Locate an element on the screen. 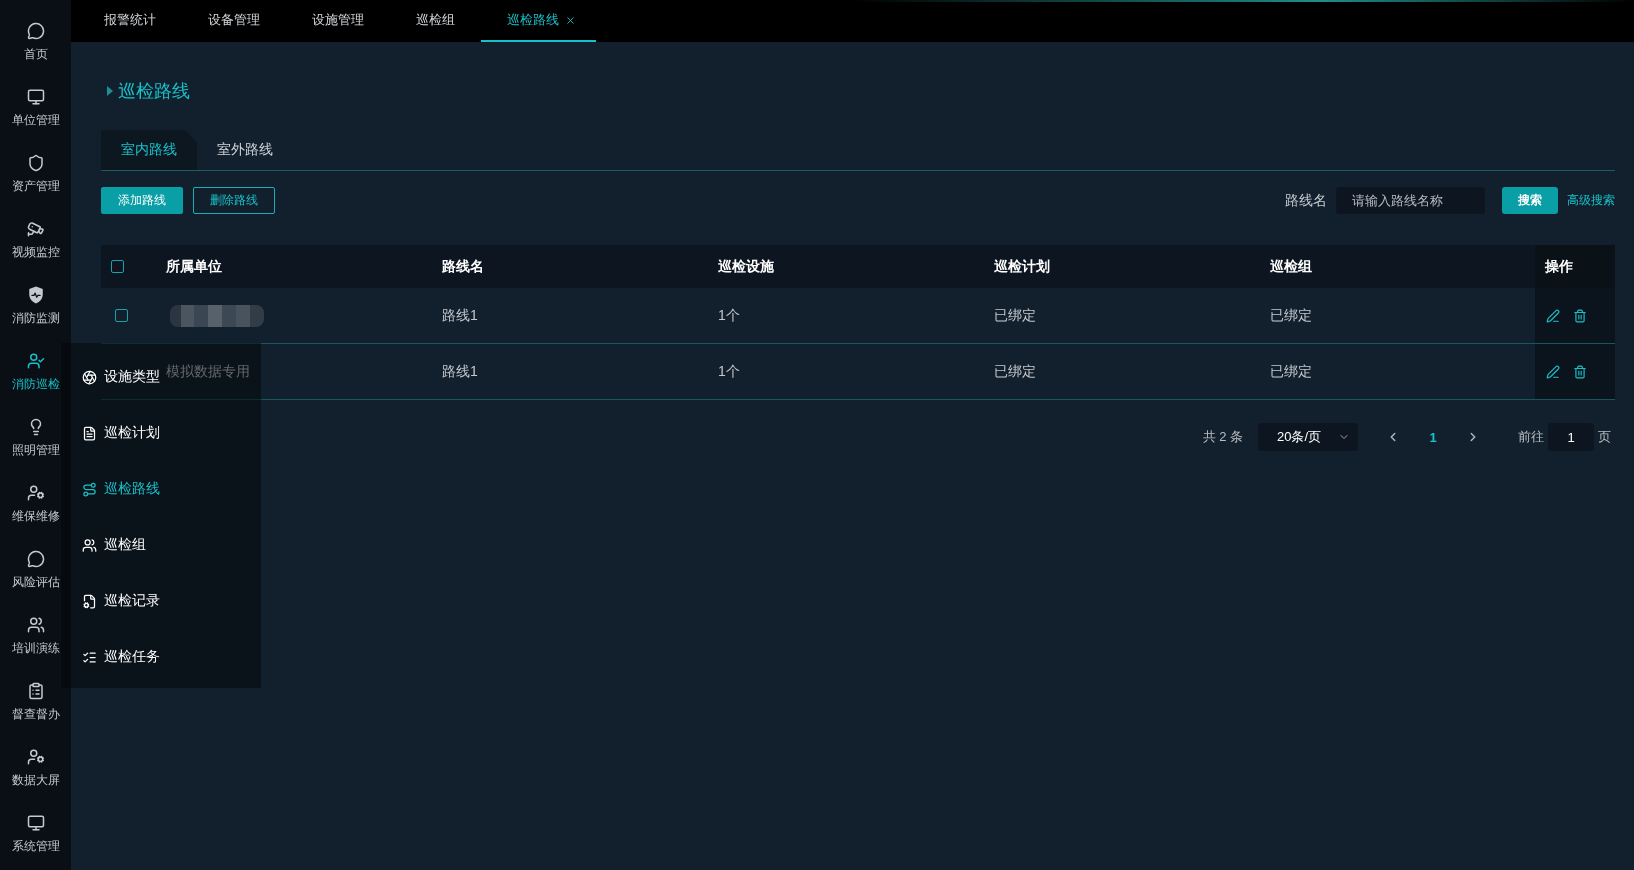 The height and width of the screenshot is (870, 1634). sidebar-item: 照明管理 is located at coordinates (35, 429).